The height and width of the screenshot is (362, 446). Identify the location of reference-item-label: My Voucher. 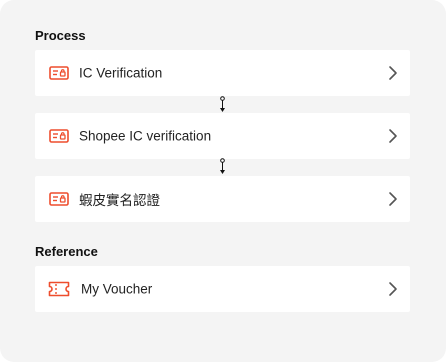
(117, 289).